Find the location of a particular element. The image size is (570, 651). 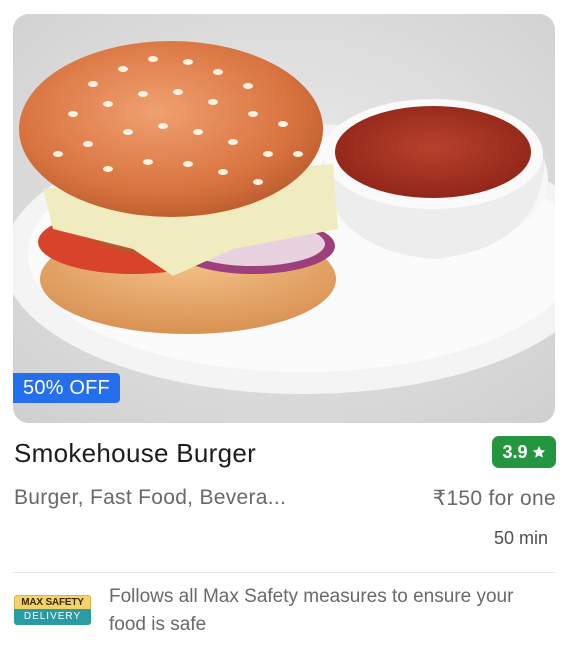

price-for-one: ₹150 for one is located at coordinates (494, 498).